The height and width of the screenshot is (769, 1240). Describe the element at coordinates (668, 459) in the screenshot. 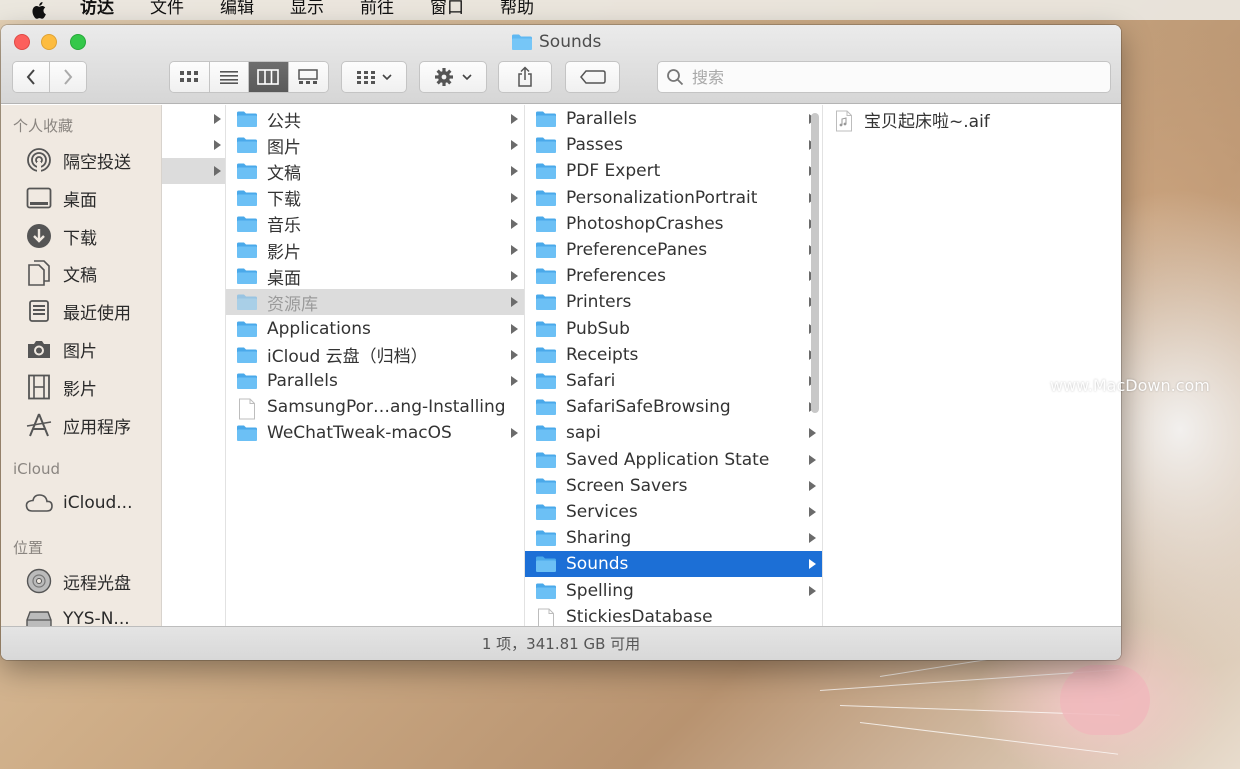

I see `list-item-label: Saved Application State` at that location.